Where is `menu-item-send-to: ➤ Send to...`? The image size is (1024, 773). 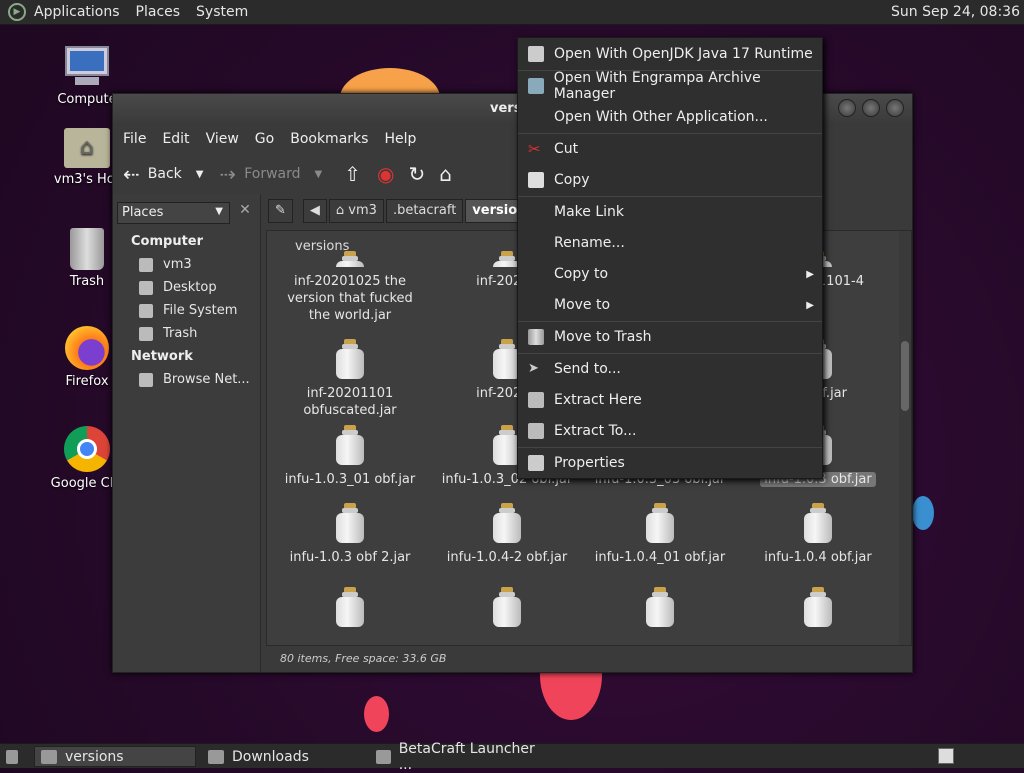
menu-item-send-to: ➤ Send to... is located at coordinates (670, 369).